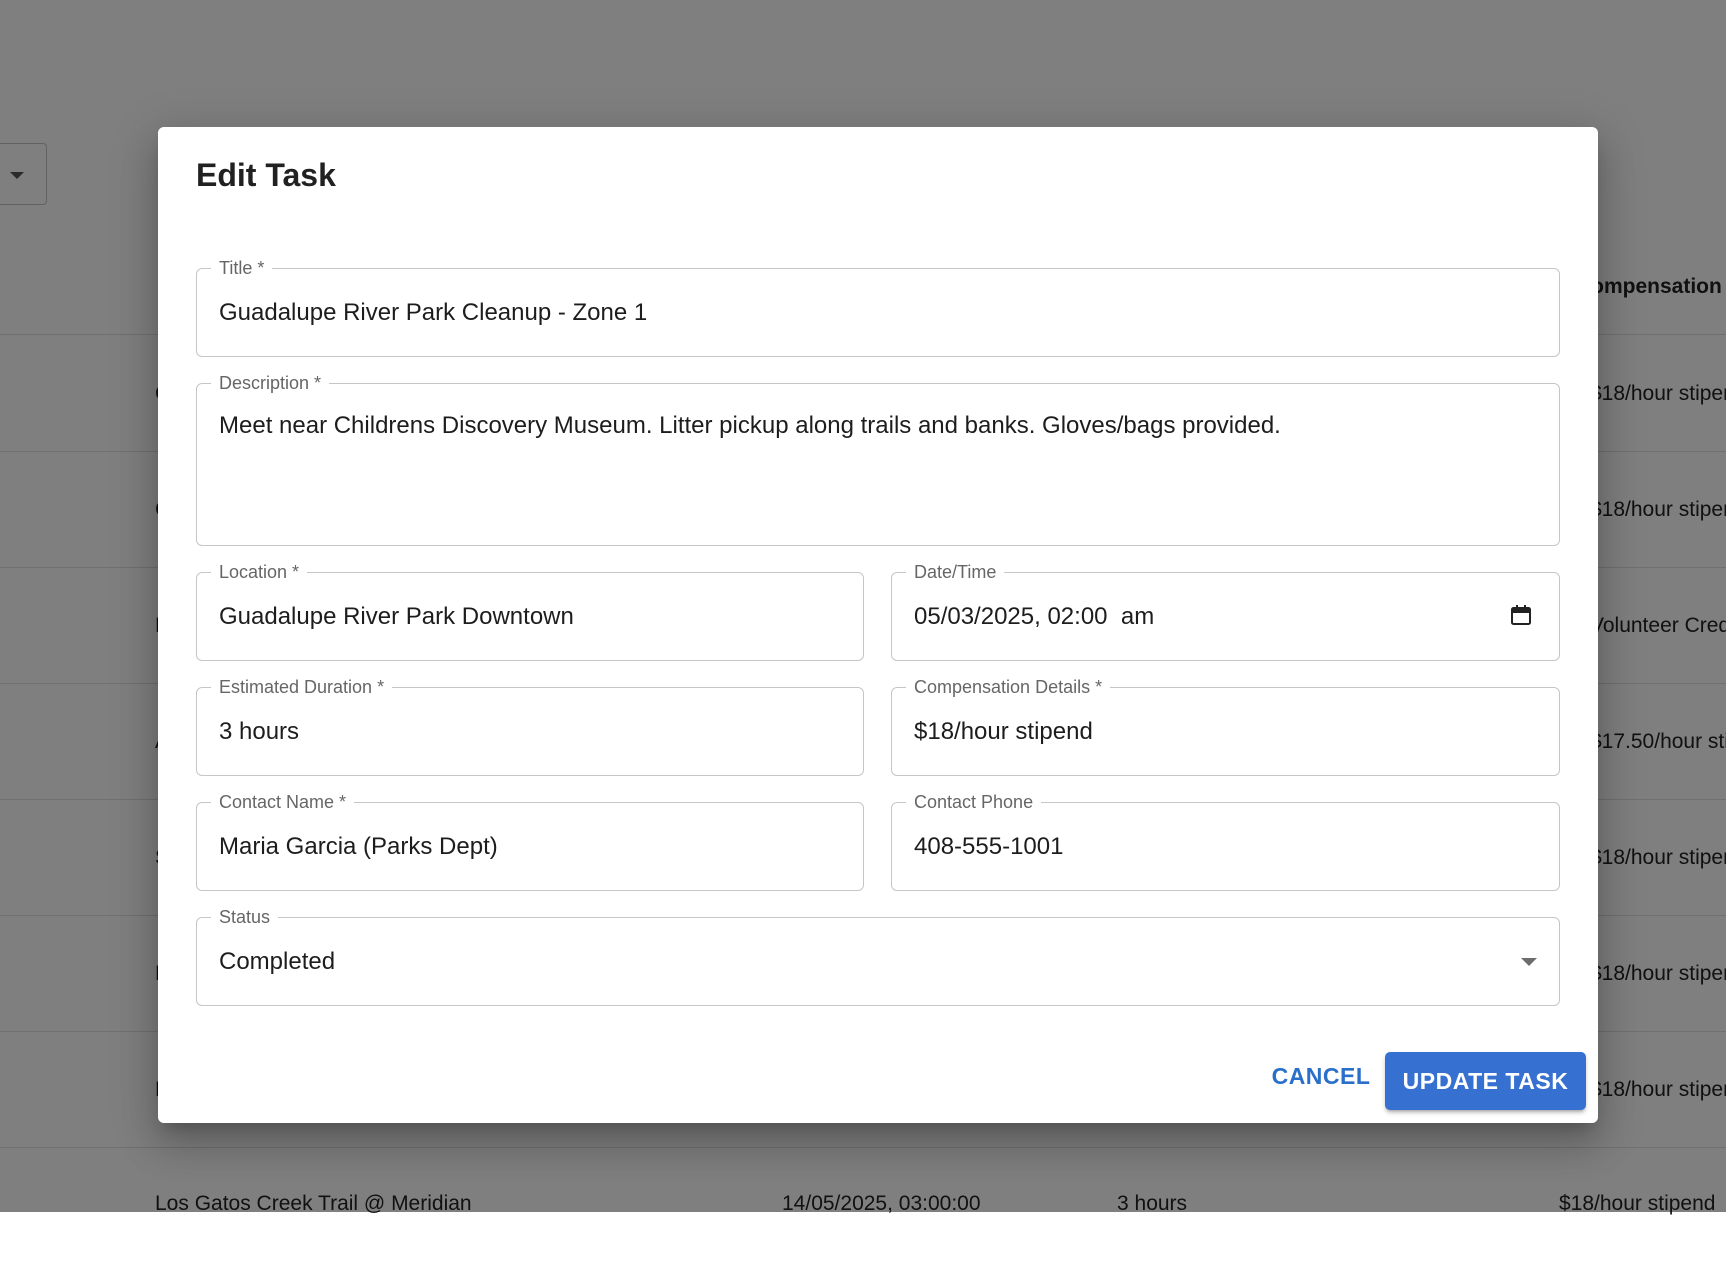 This screenshot has width=1726, height=1264. What do you see at coordinates (1321, 1076) in the screenshot?
I see `cancel-button: CANCEL` at bounding box center [1321, 1076].